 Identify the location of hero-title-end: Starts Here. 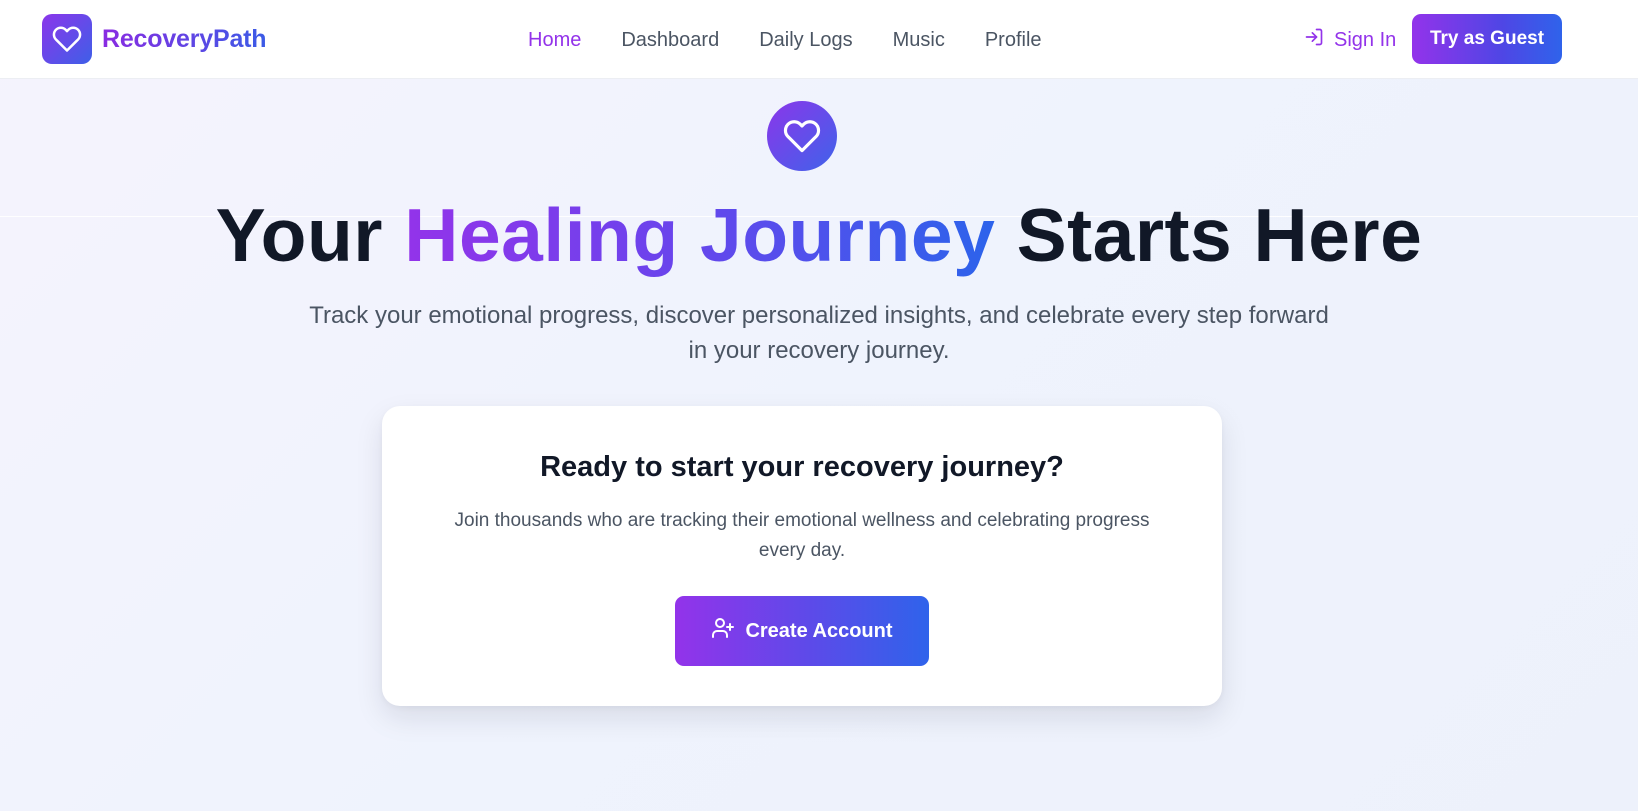
(1219, 235).